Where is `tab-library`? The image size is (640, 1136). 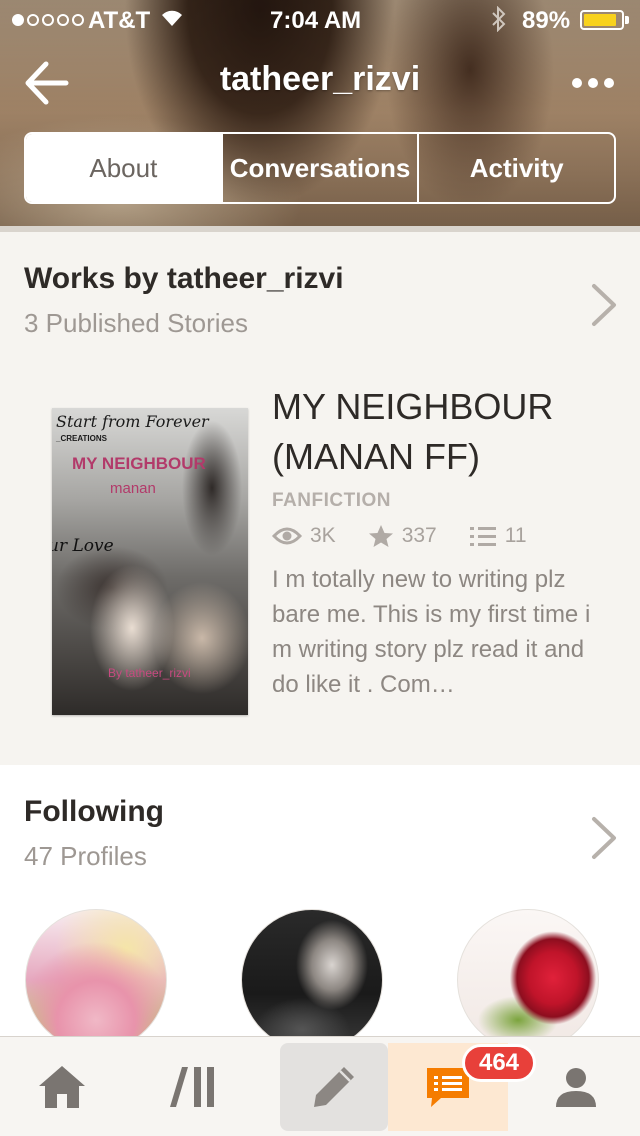
tab-library is located at coordinates (192, 1087).